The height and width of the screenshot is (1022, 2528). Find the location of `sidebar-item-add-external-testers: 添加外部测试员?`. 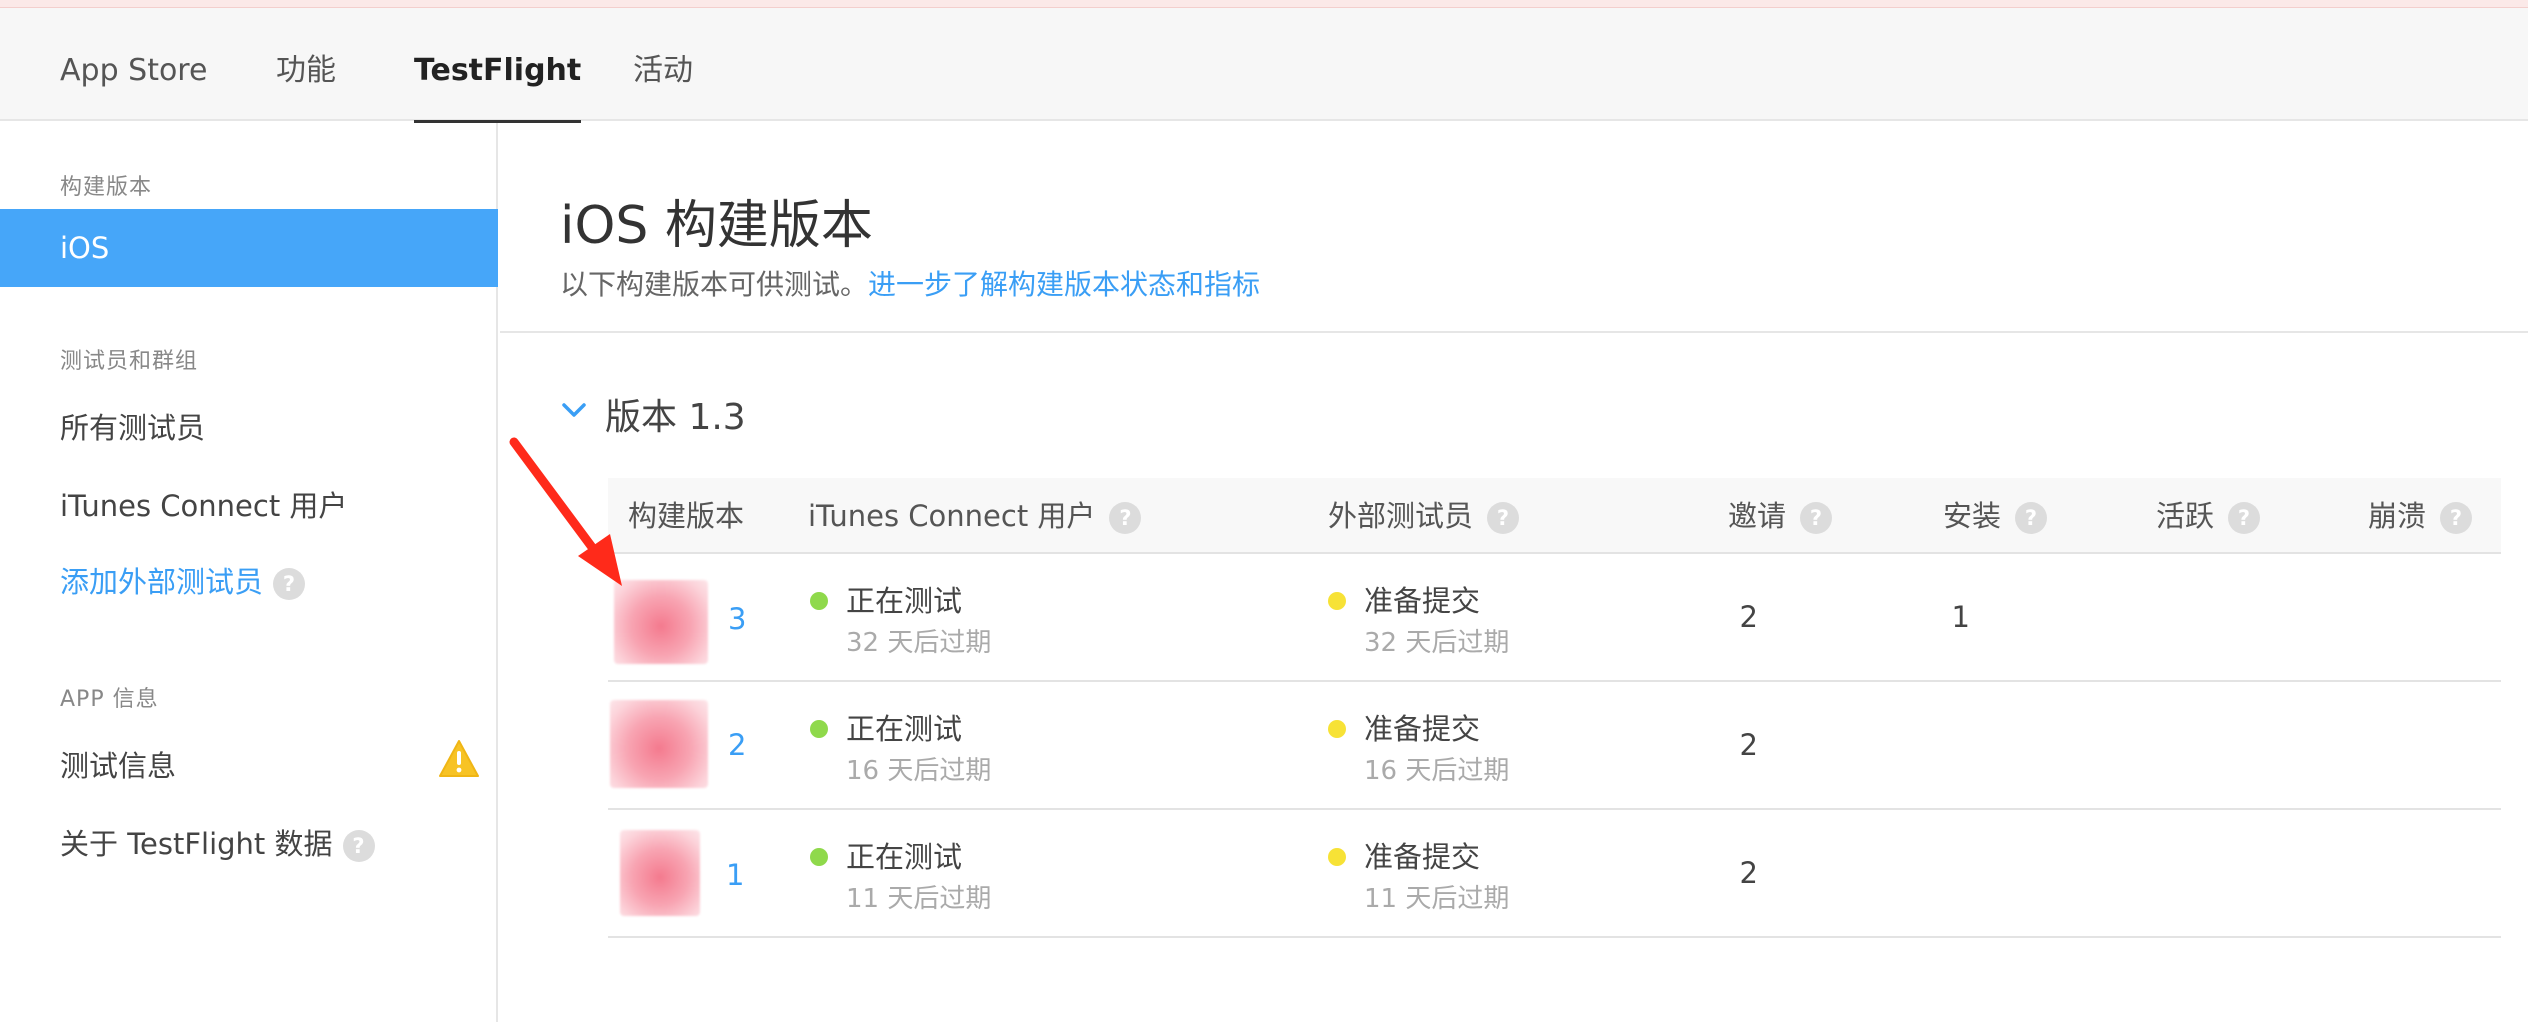

sidebar-item-add-external-testers: 添加外部测试员? is located at coordinates (183, 580).